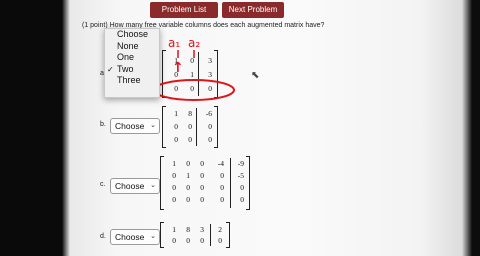 The width and height of the screenshot is (480, 256). Describe the element at coordinates (240, 175) in the screenshot. I see `matrix-cell: -5` at that location.